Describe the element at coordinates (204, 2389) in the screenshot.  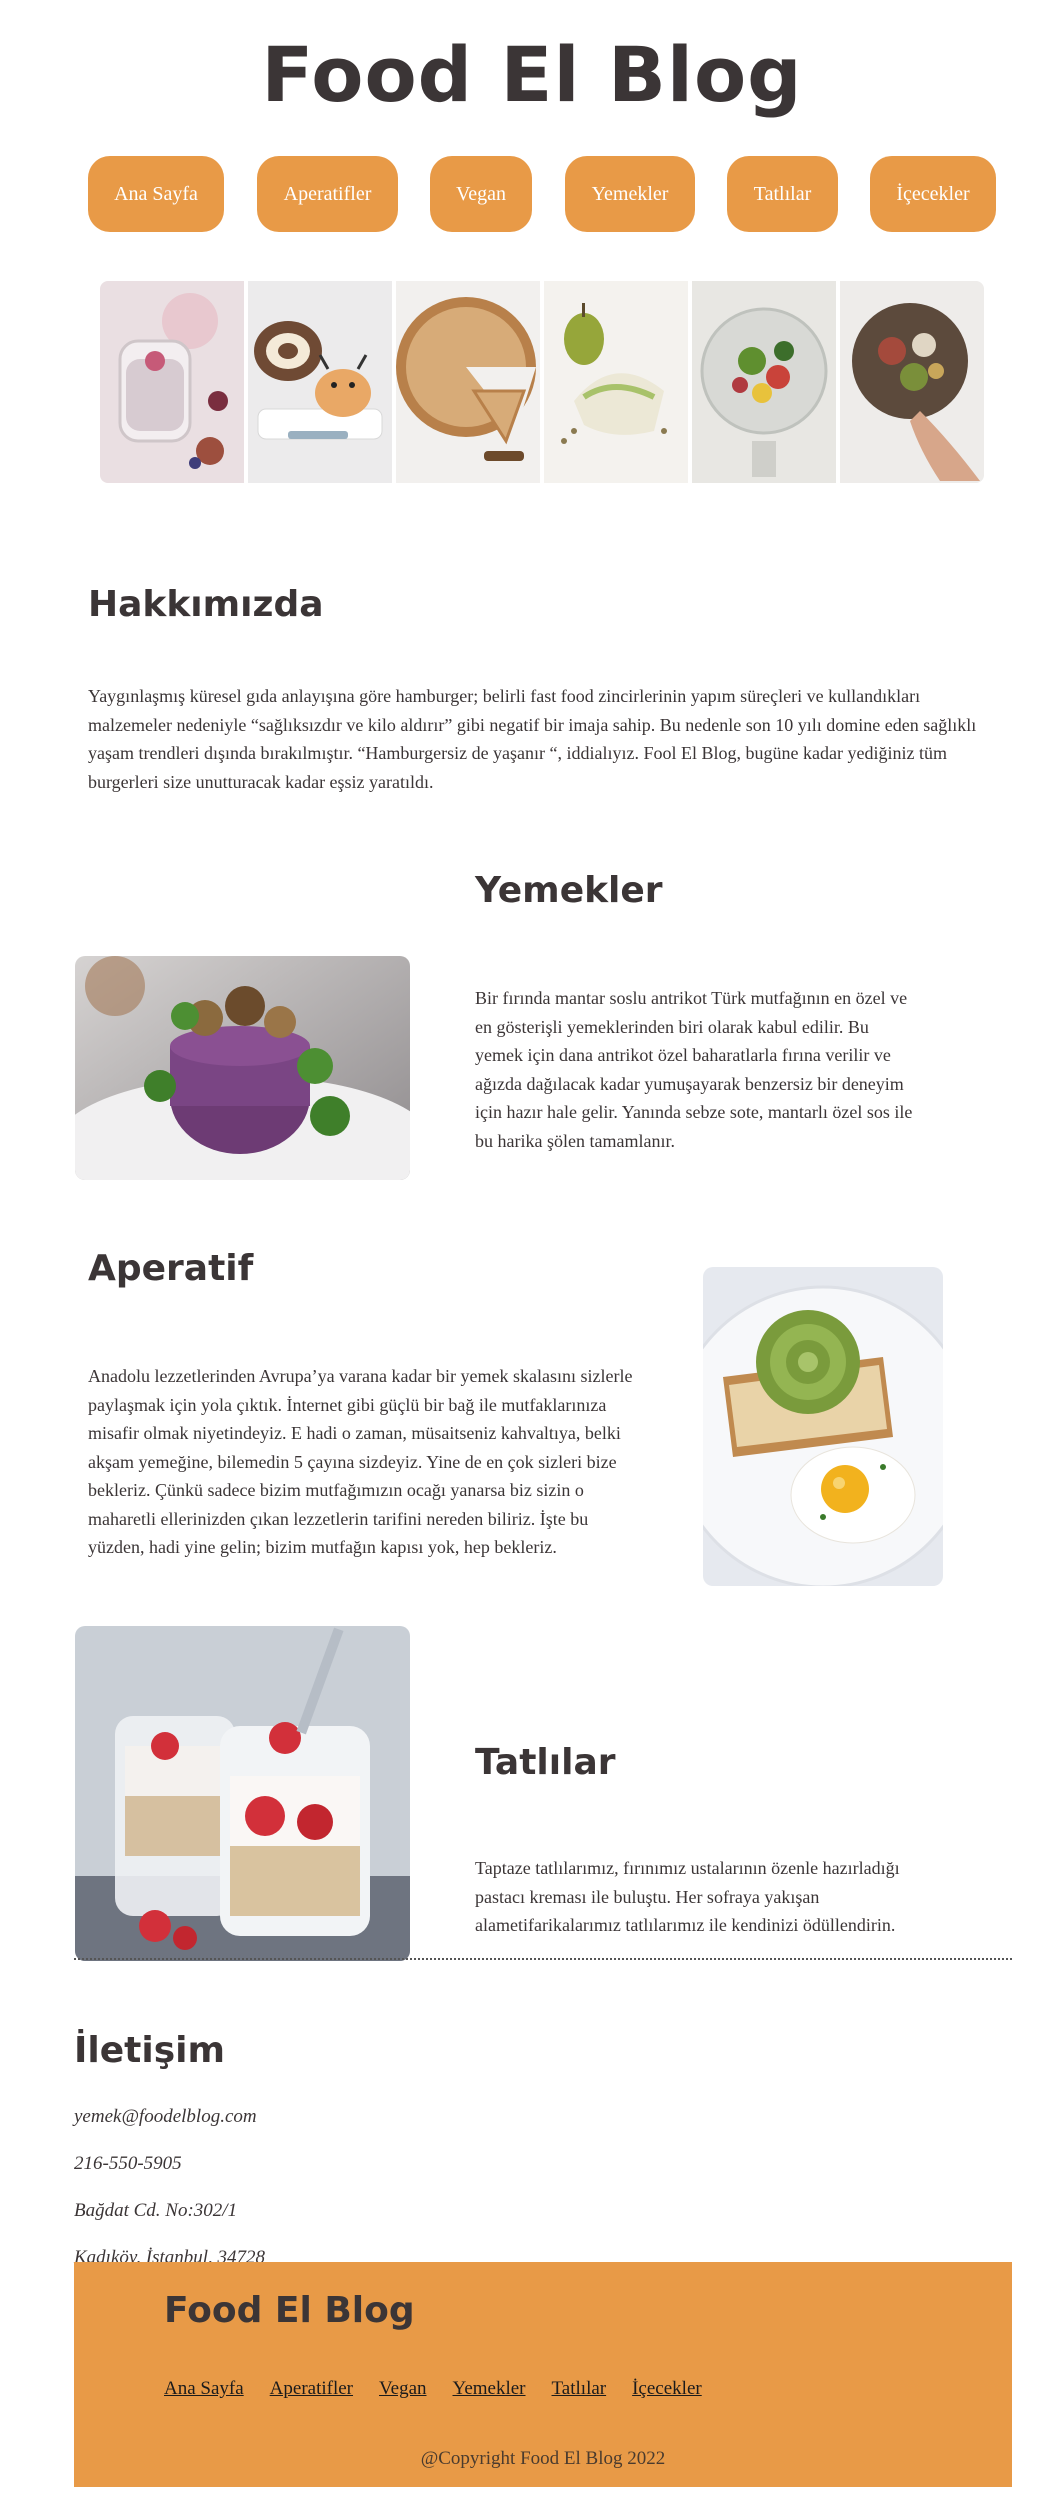
I see `footer-link-ana-sayfa: Ana Sayfa` at that location.